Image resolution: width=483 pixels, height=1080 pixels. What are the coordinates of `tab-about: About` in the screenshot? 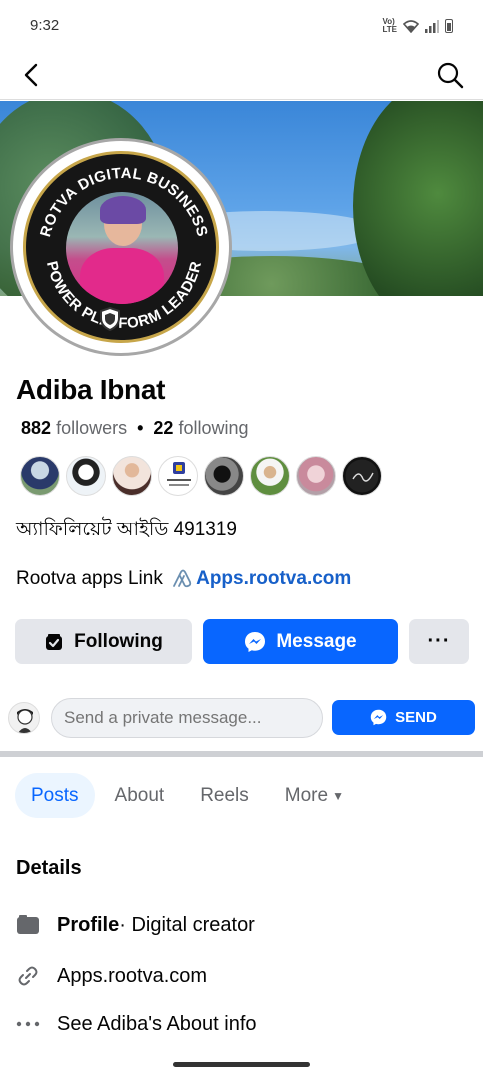 It's located at (140, 795).